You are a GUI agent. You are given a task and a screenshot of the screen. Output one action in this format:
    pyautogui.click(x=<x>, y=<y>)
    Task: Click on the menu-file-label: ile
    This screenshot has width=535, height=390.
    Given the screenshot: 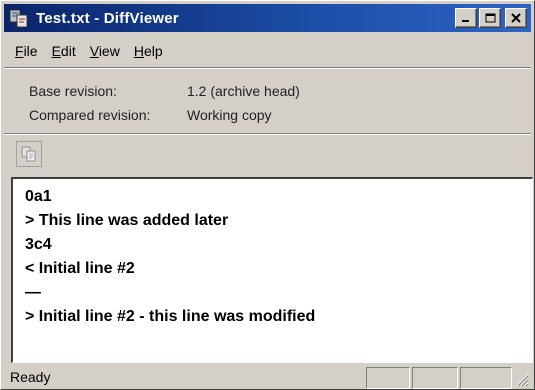 What is the action you would take?
    pyautogui.click(x=30, y=51)
    